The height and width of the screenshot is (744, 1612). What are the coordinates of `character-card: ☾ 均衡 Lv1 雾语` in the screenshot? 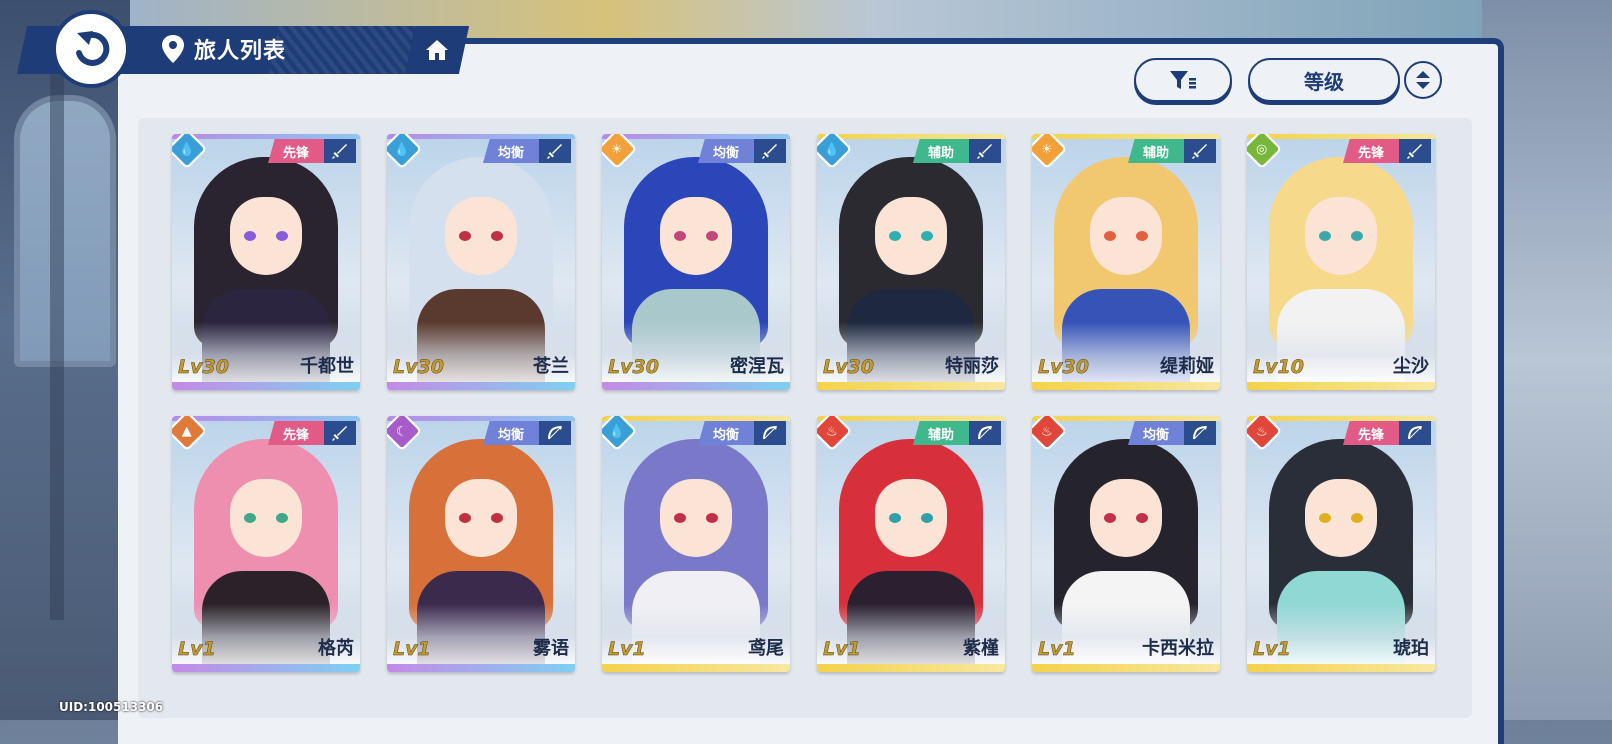 It's located at (481, 544).